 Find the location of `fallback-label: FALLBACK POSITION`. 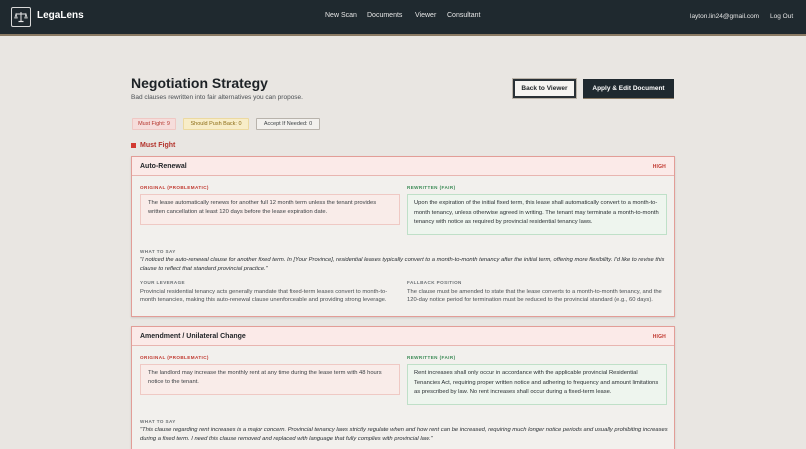

fallback-label: FALLBACK POSITION is located at coordinates (434, 282).